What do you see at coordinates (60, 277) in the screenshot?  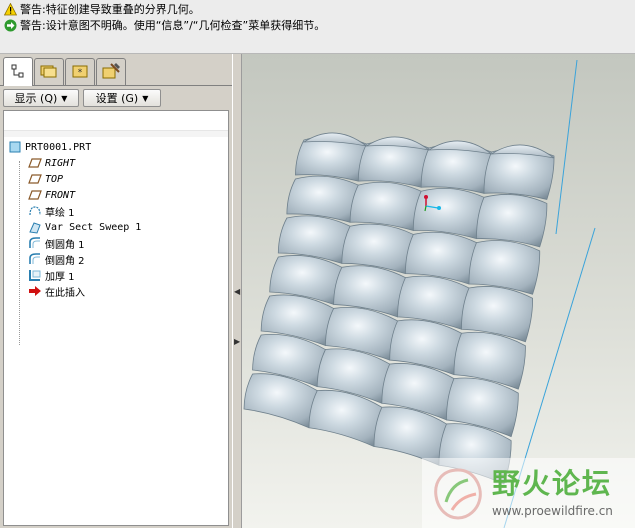 I see `tree-item-label: 加厚 1` at bounding box center [60, 277].